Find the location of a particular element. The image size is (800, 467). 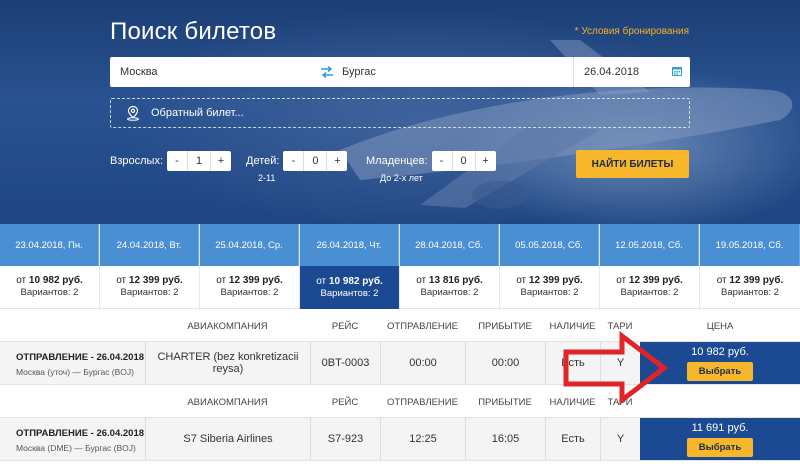

column-tariff: ТАРИ is located at coordinates (620, 326).